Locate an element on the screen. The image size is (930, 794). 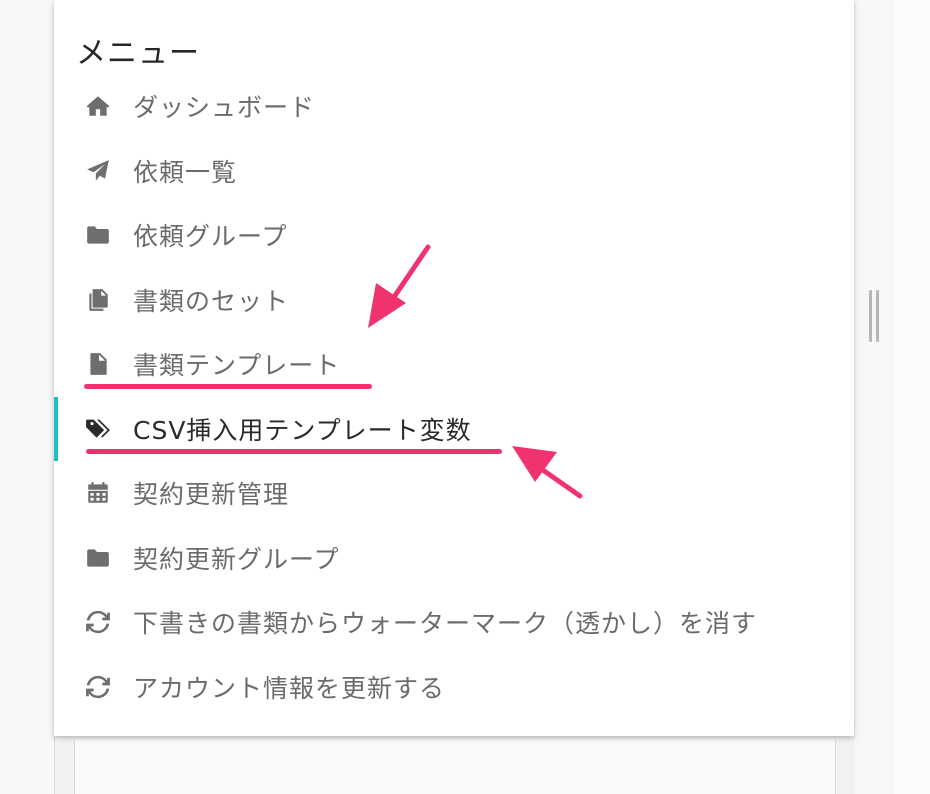
tags-icon is located at coordinates (98, 429).